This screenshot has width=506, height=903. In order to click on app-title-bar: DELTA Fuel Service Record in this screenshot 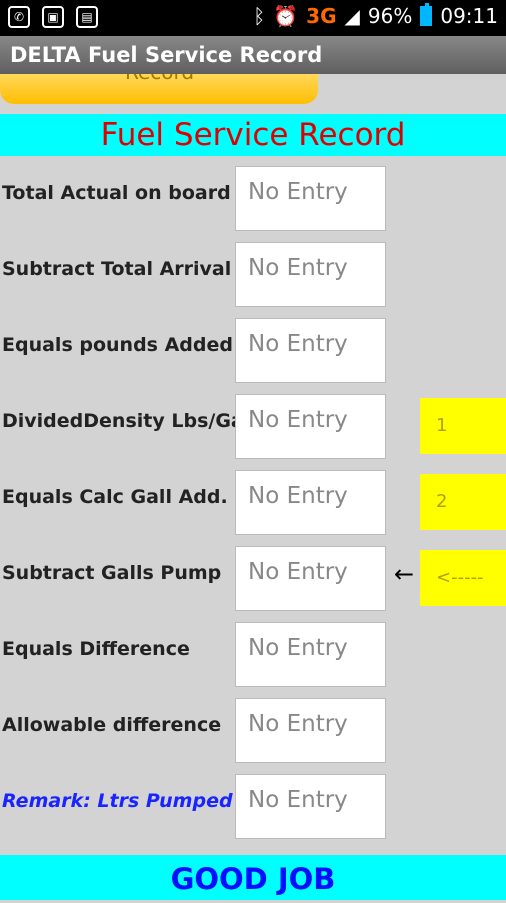, I will do `click(253, 55)`.